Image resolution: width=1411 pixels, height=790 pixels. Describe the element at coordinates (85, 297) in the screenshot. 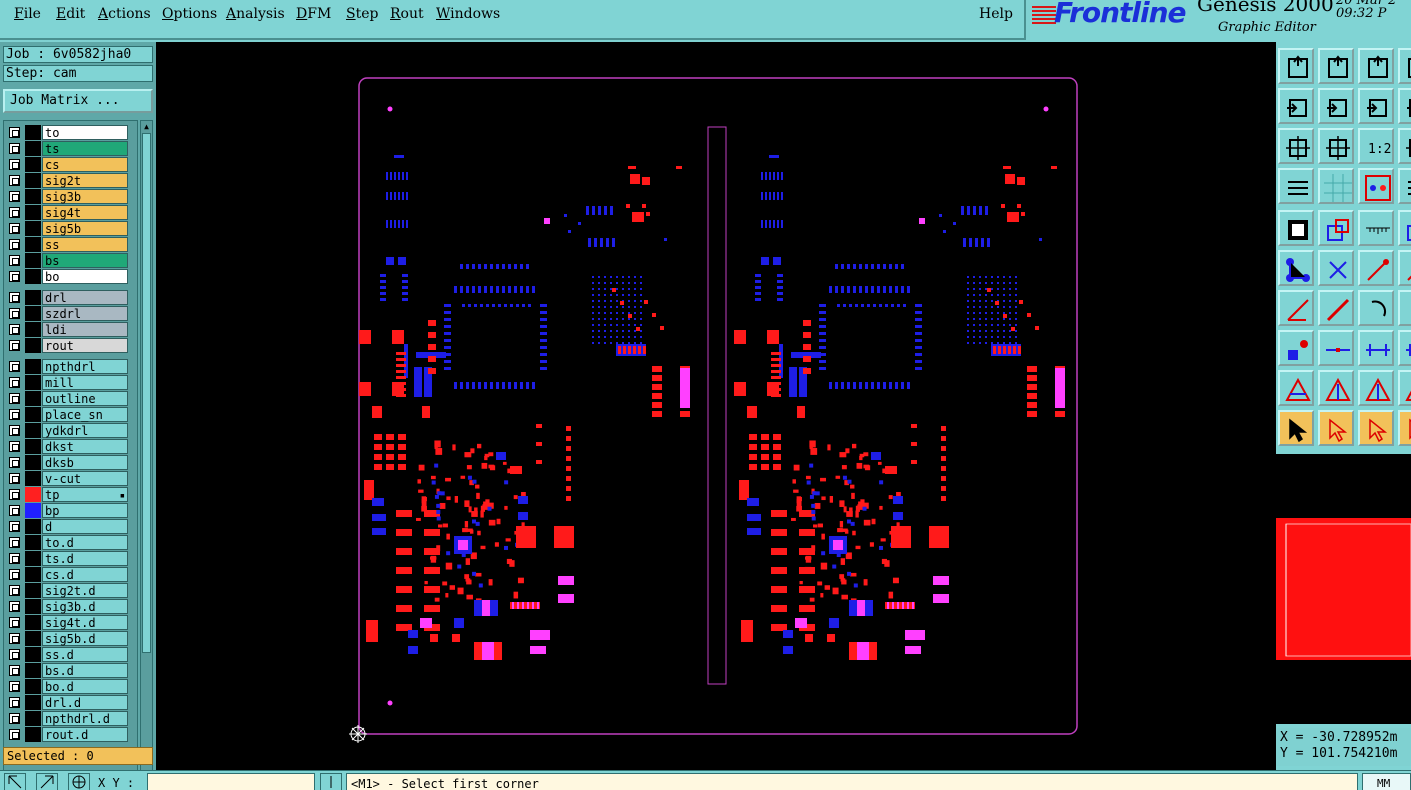

I see `layer-name: drl` at that location.